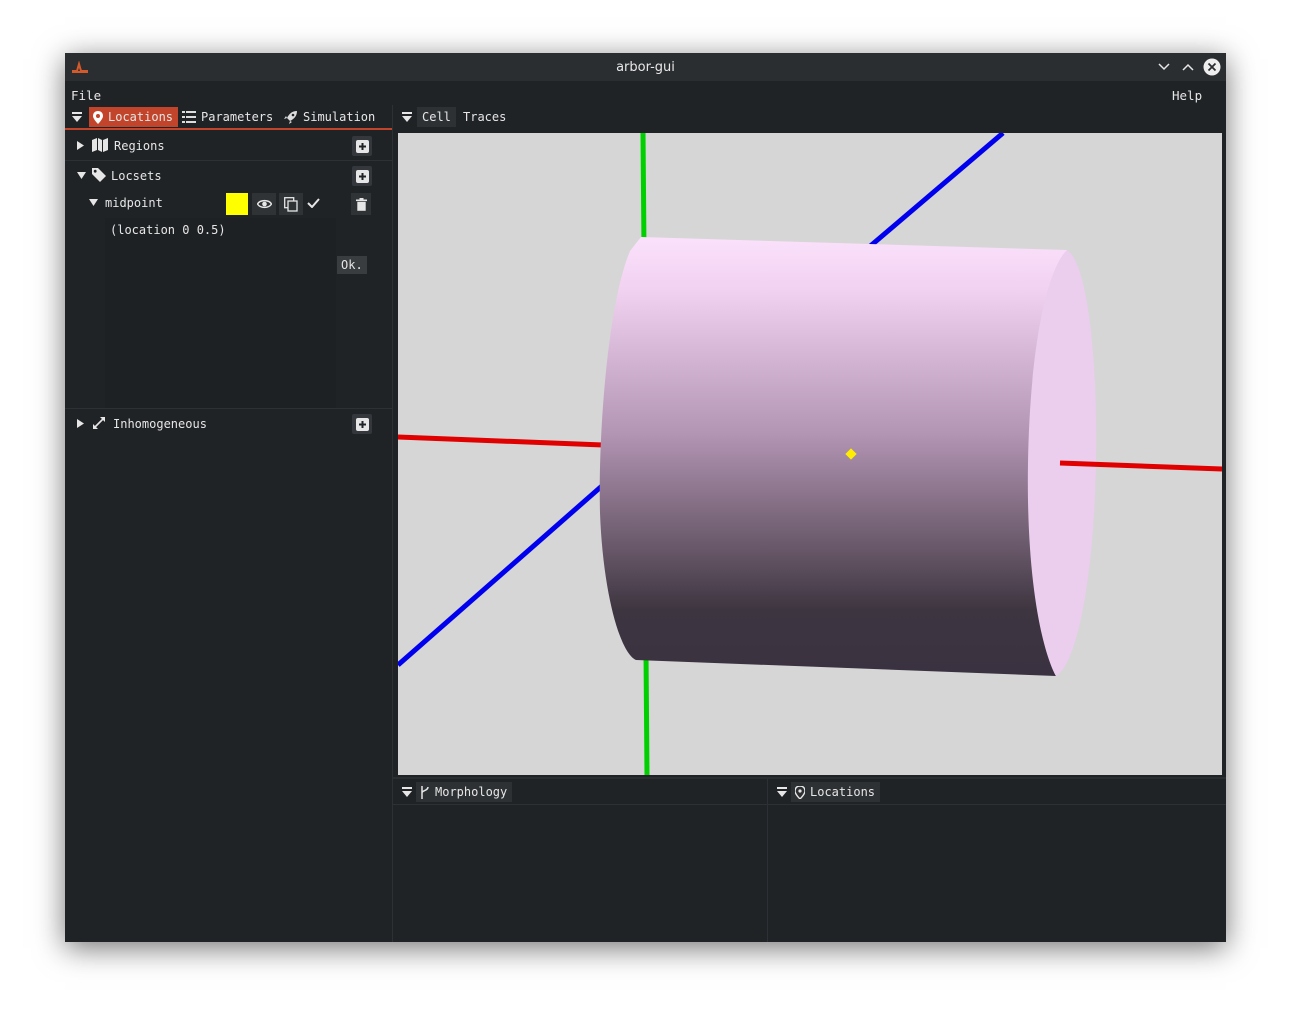 This screenshot has width=1291, height=1019. I want to click on check-icon, so click(313, 203).